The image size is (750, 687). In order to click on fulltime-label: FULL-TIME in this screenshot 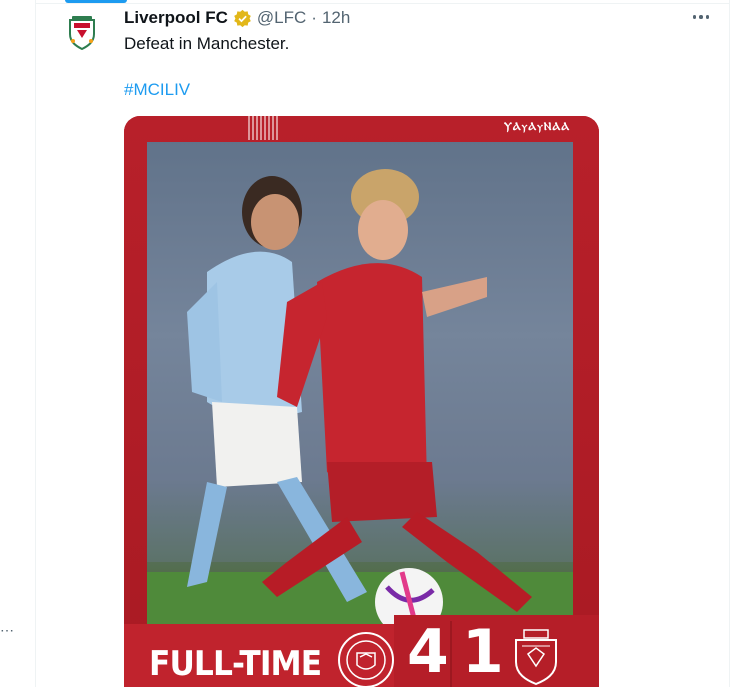, I will do `click(235, 664)`.